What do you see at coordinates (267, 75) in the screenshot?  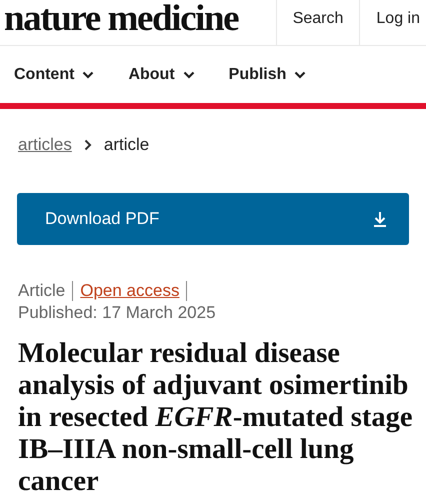 I see `nav-menu: Publish` at bounding box center [267, 75].